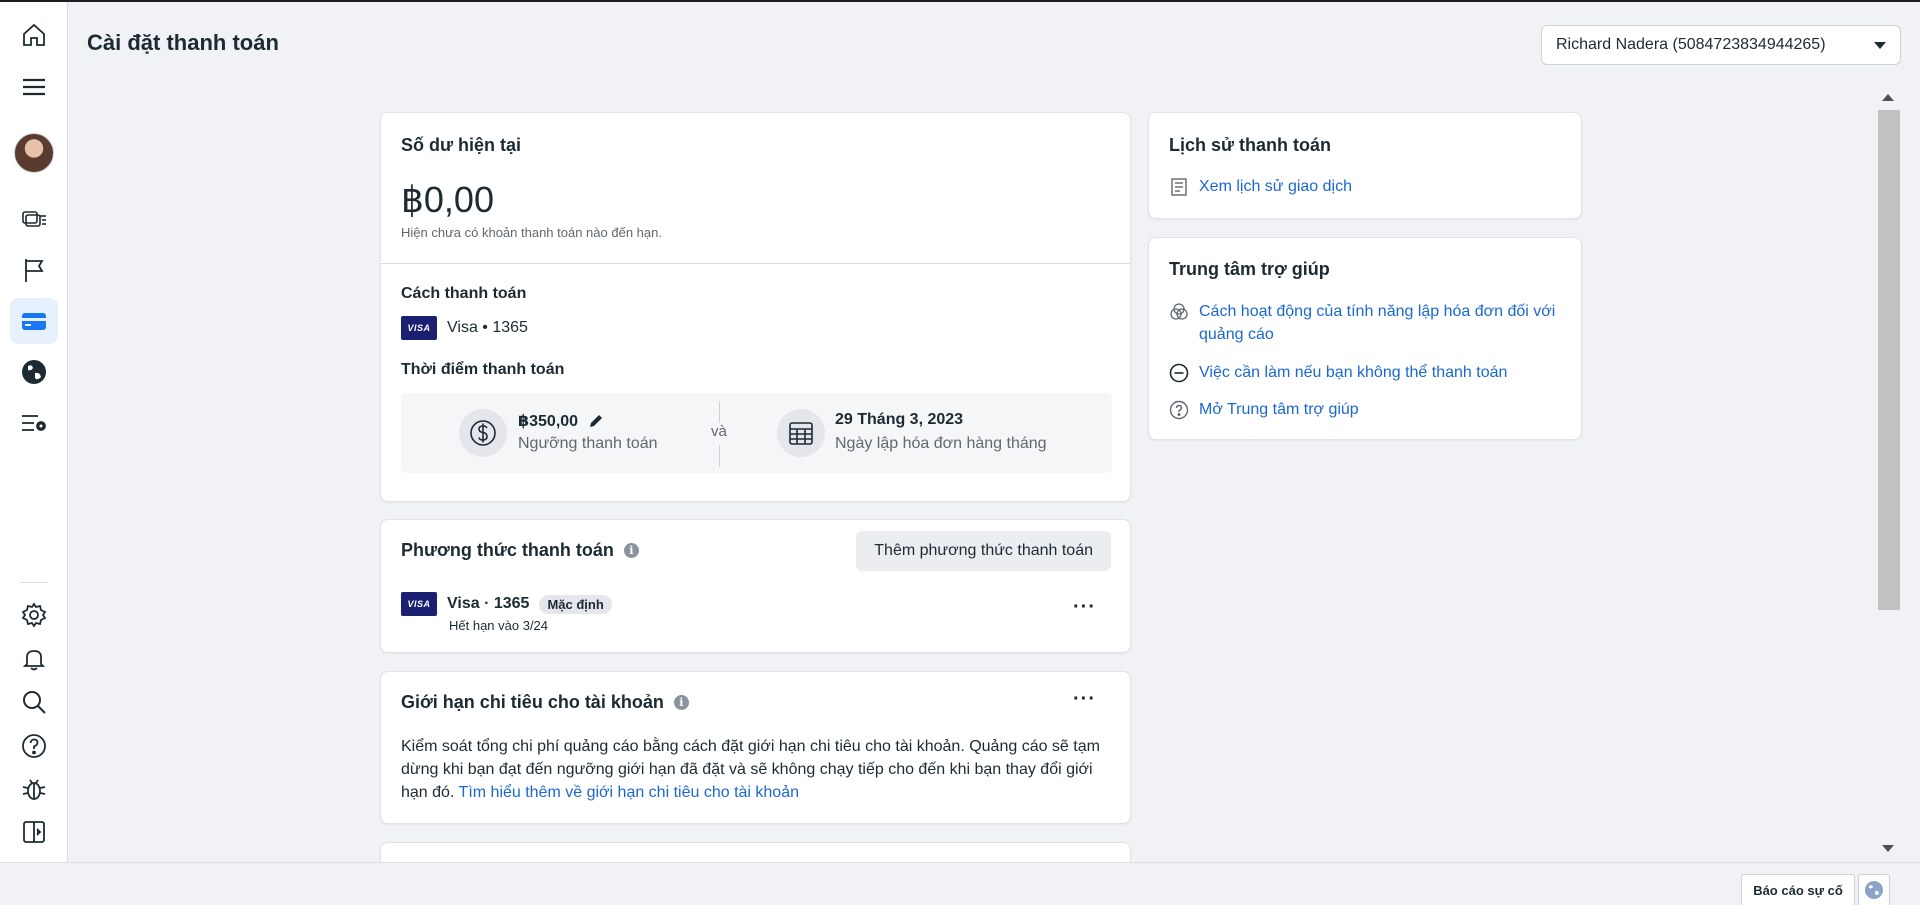 The image size is (1920, 905). Describe the element at coordinates (461, 145) in the screenshot. I see `balance-title: Số dư hiện tại` at that location.